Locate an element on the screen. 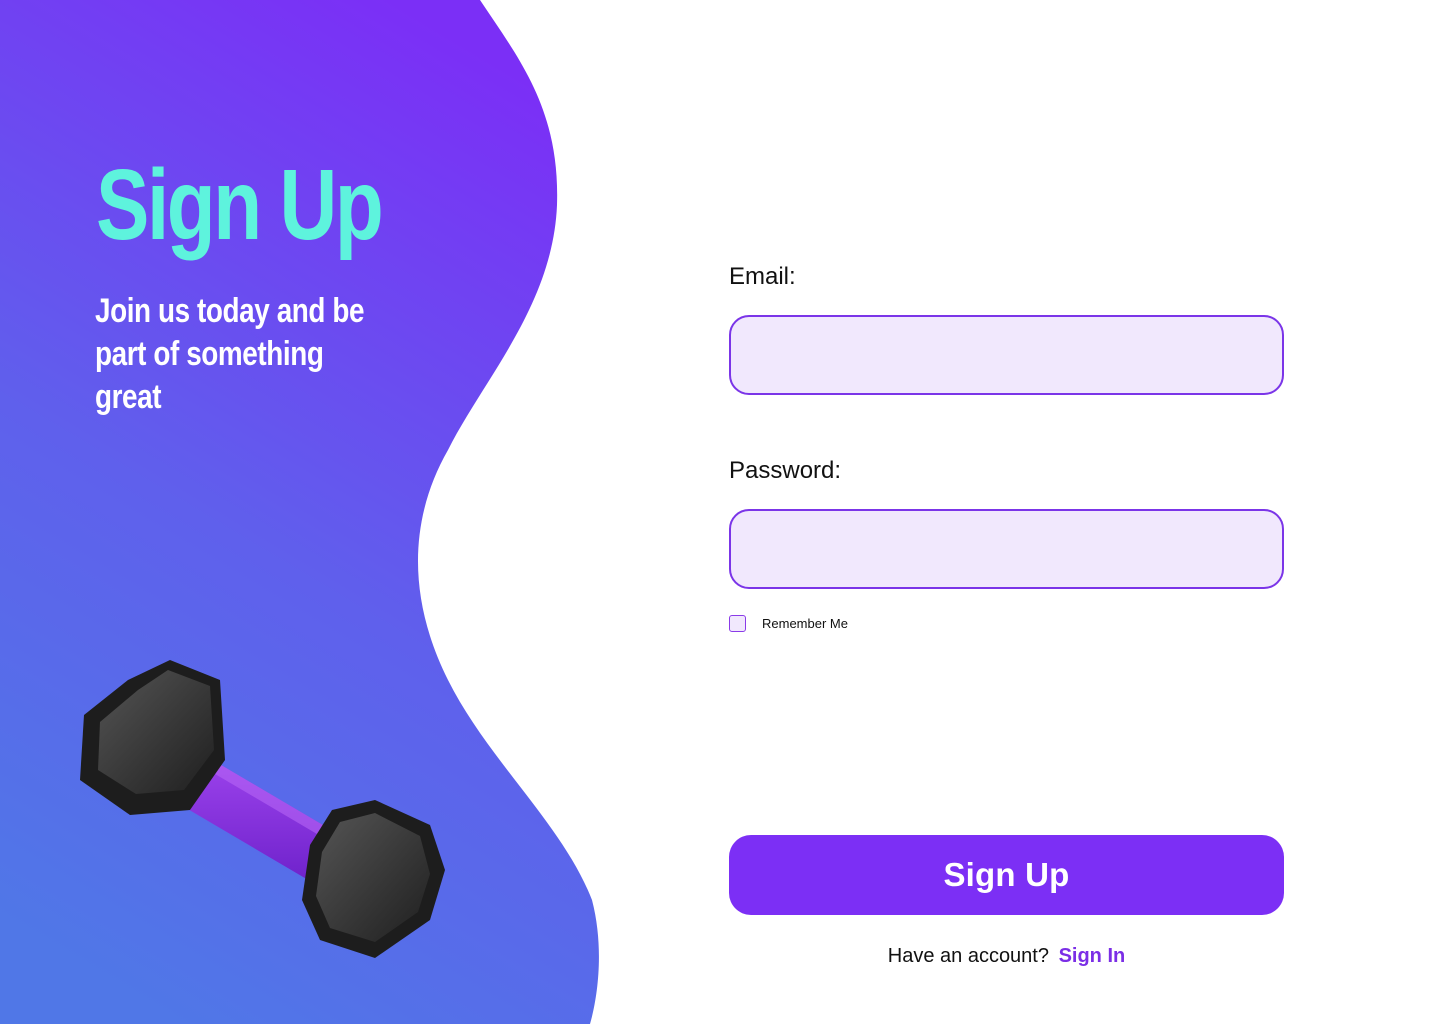 This screenshot has width=1440, height=1024. remember-me-label: Remember Me is located at coordinates (805, 623).